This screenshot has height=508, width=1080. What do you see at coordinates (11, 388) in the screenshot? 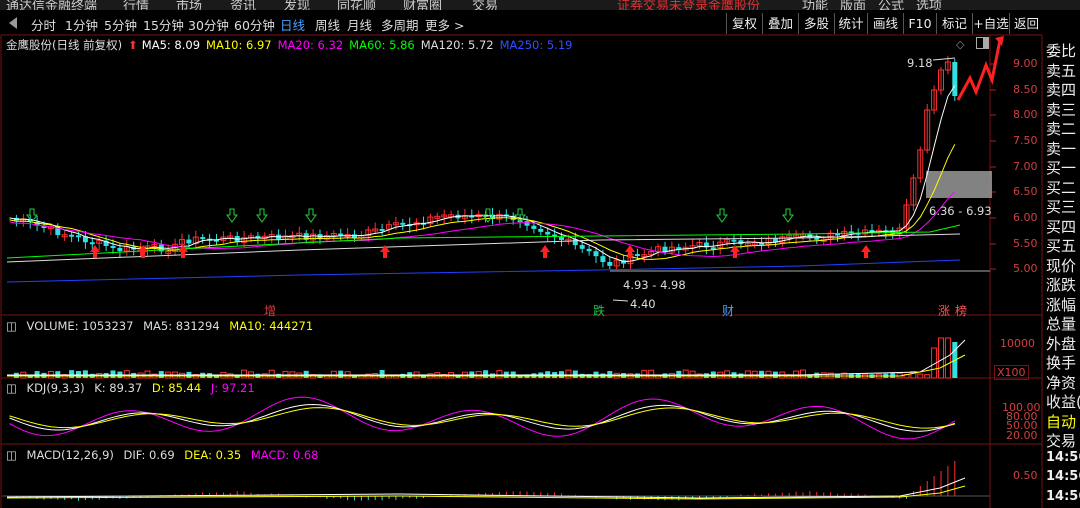
I see `kdj-panel-icon: ◫` at bounding box center [11, 388].